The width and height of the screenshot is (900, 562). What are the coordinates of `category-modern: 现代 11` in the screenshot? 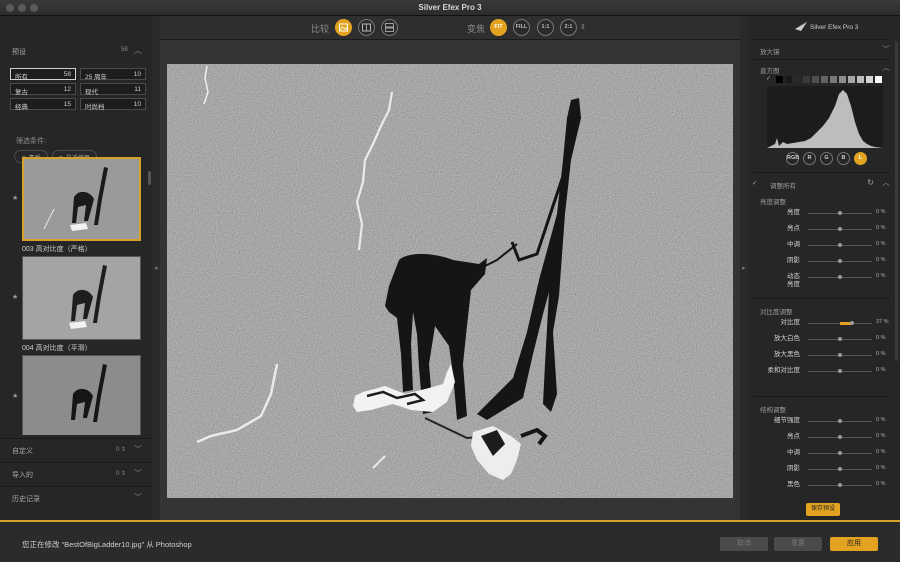 It's located at (113, 89).